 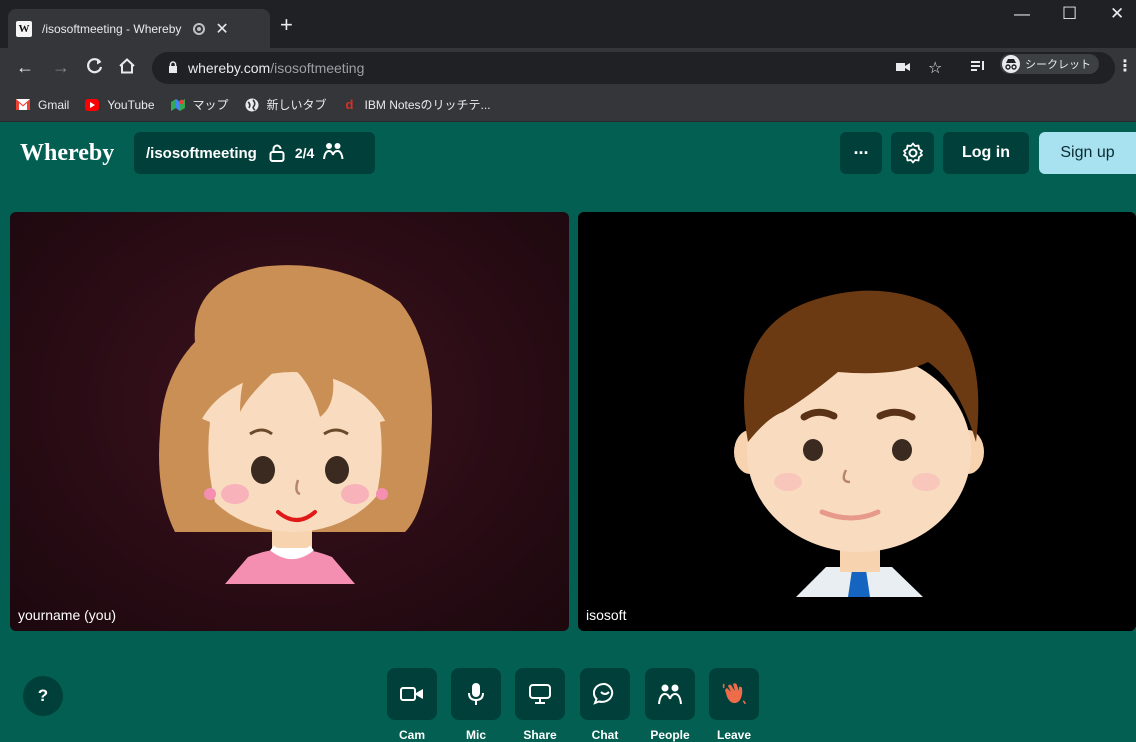 What do you see at coordinates (92, 104) in the screenshot?
I see `youtube-icon` at bounding box center [92, 104].